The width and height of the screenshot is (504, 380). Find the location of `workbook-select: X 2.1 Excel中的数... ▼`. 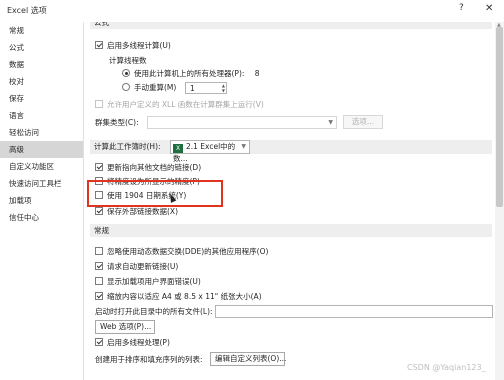

workbook-select: X 2.1 Excel中的数... ▼ is located at coordinates (210, 151).